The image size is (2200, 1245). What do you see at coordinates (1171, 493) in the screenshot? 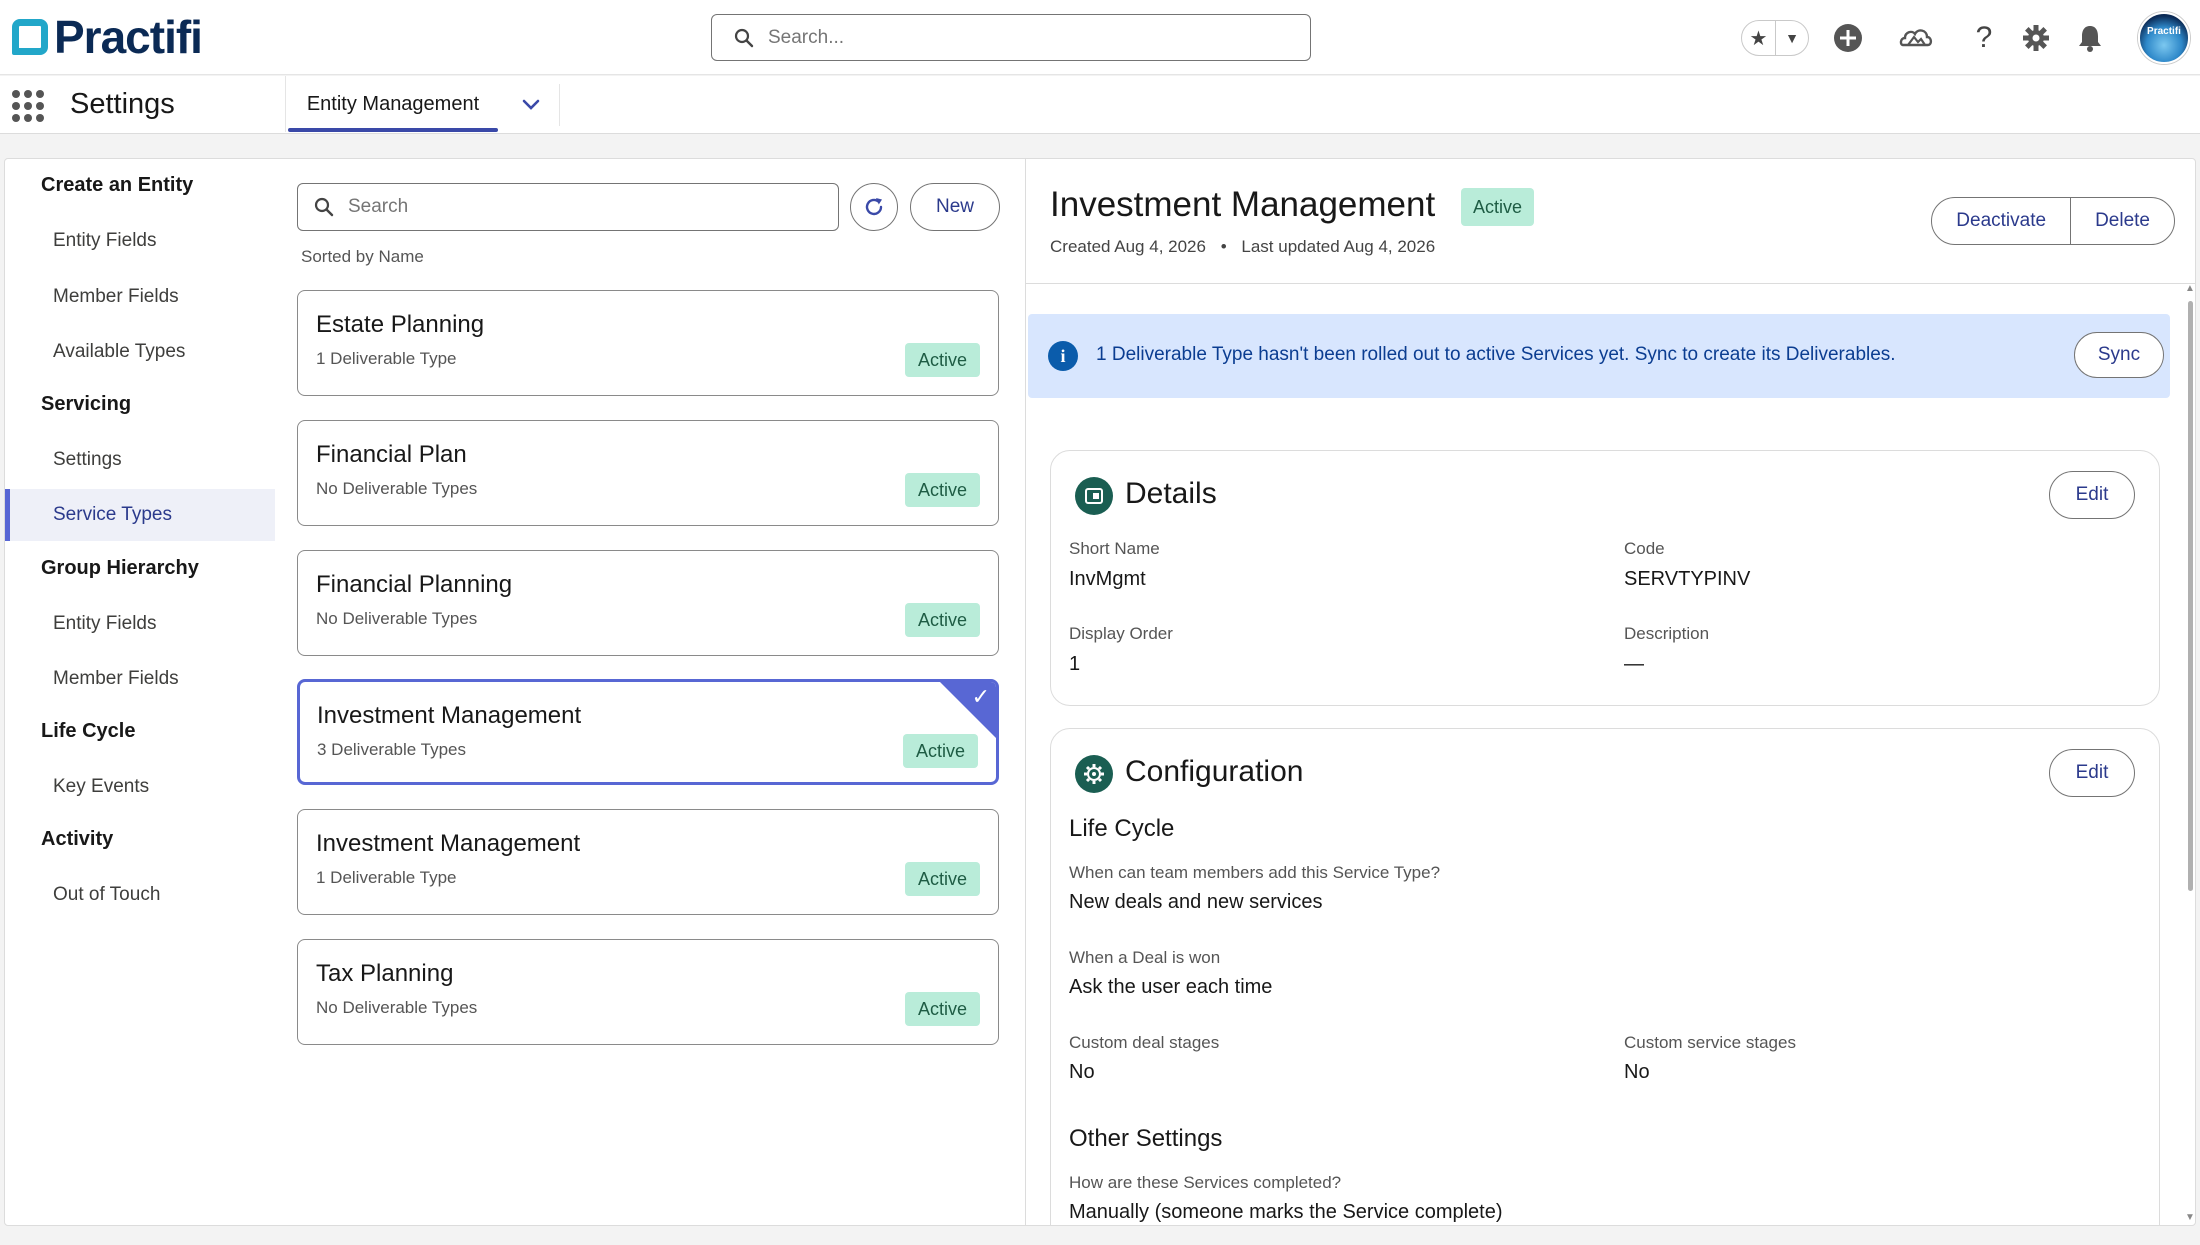
I see `details-title: Details` at bounding box center [1171, 493].